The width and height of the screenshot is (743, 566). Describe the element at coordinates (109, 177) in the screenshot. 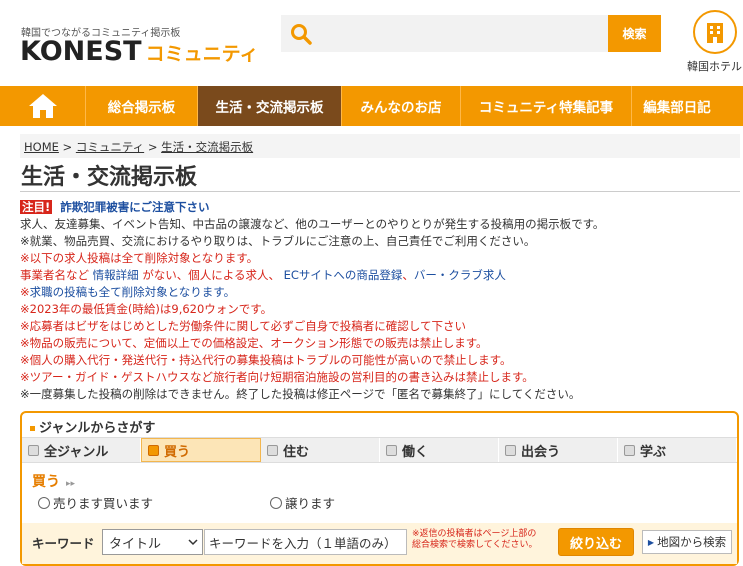

I see `page-title: 生活・交流掲示板` at that location.